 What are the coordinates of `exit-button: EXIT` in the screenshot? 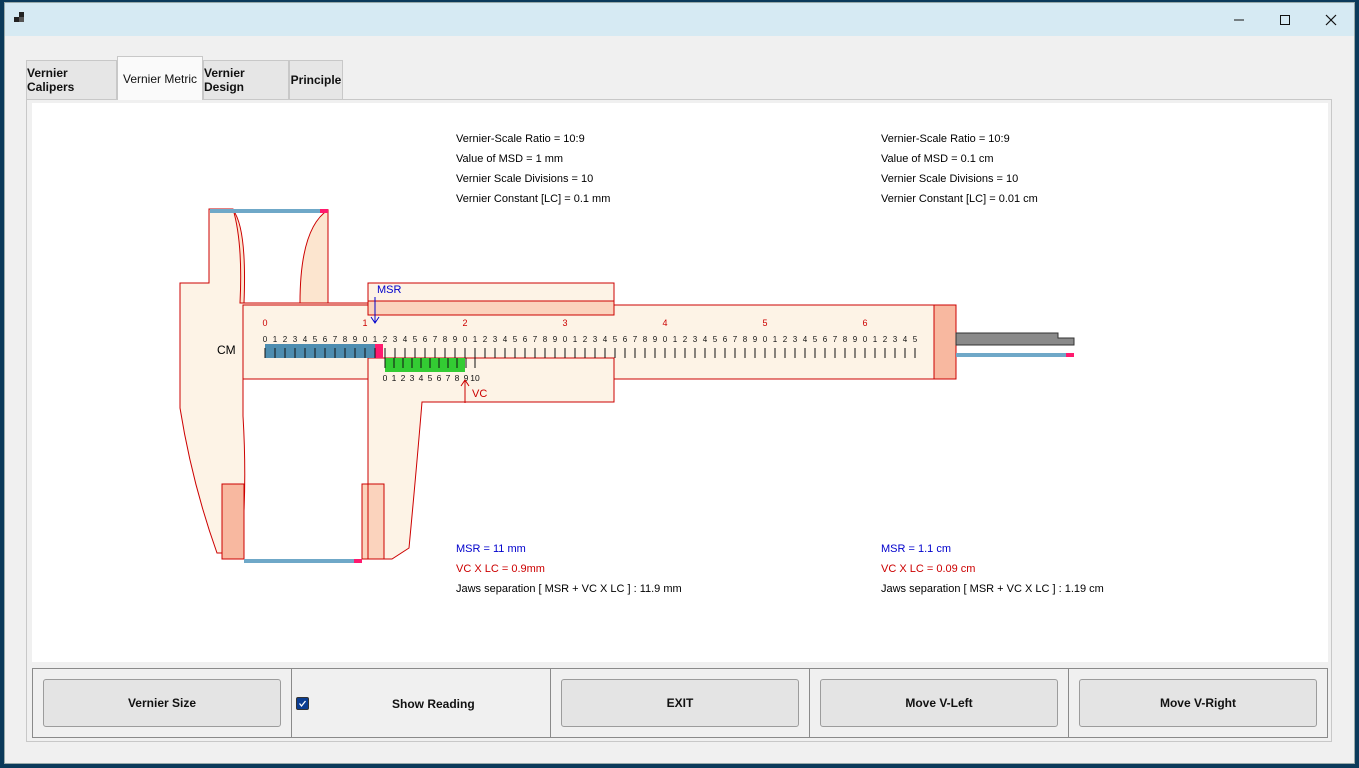 It's located at (680, 703).